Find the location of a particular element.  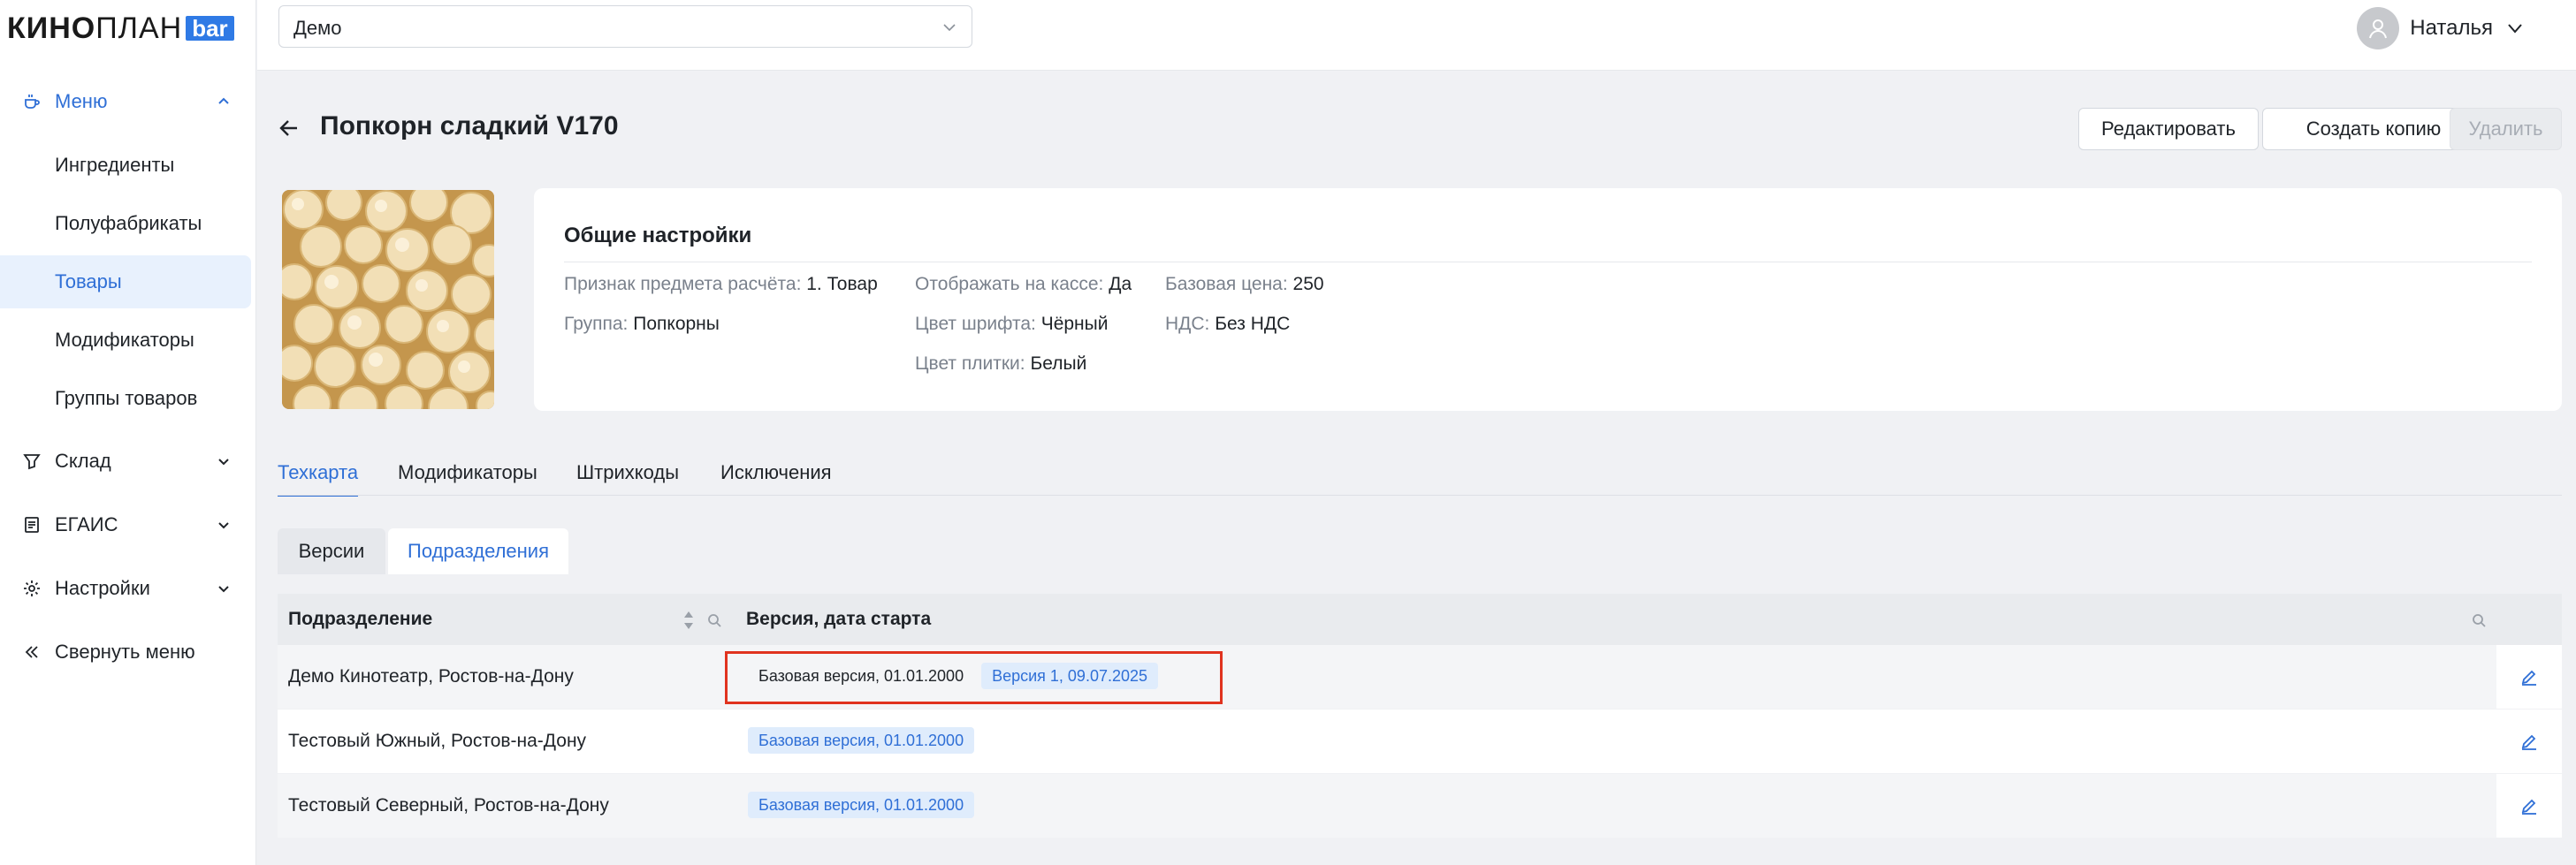

sidebar-item-label: Полуфабрикаты is located at coordinates (128, 223).